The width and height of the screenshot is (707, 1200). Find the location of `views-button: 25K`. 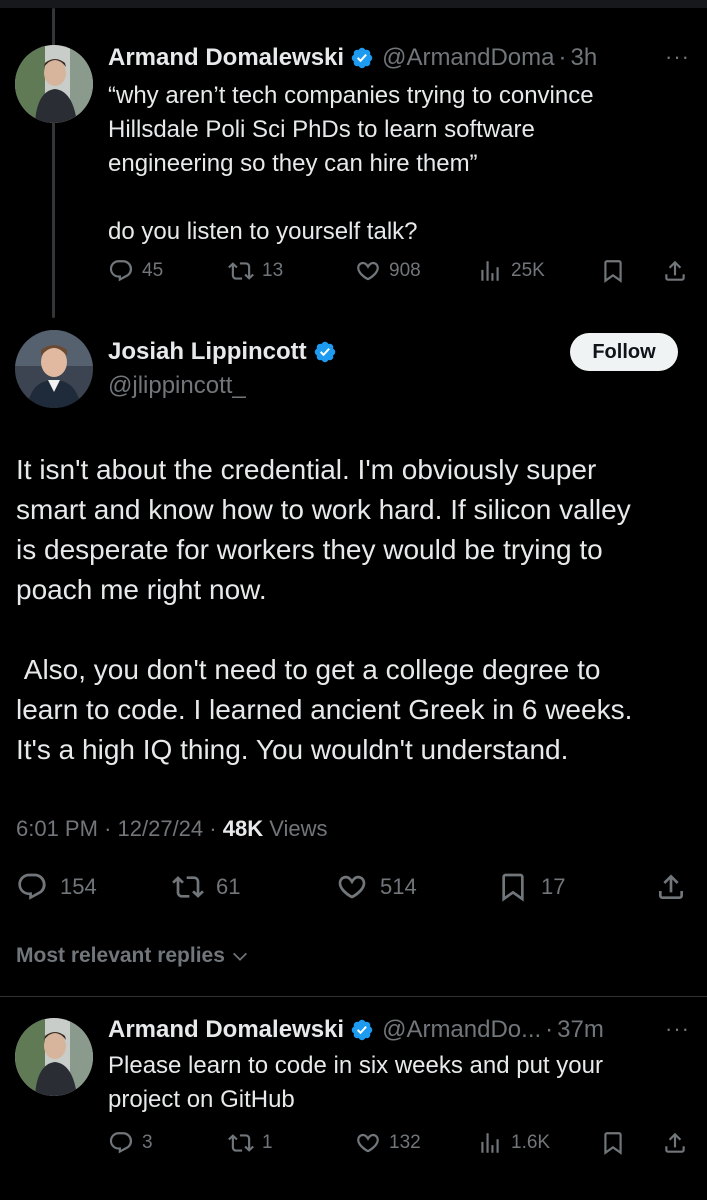

views-button: 25K is located at coordinates (511, 271).